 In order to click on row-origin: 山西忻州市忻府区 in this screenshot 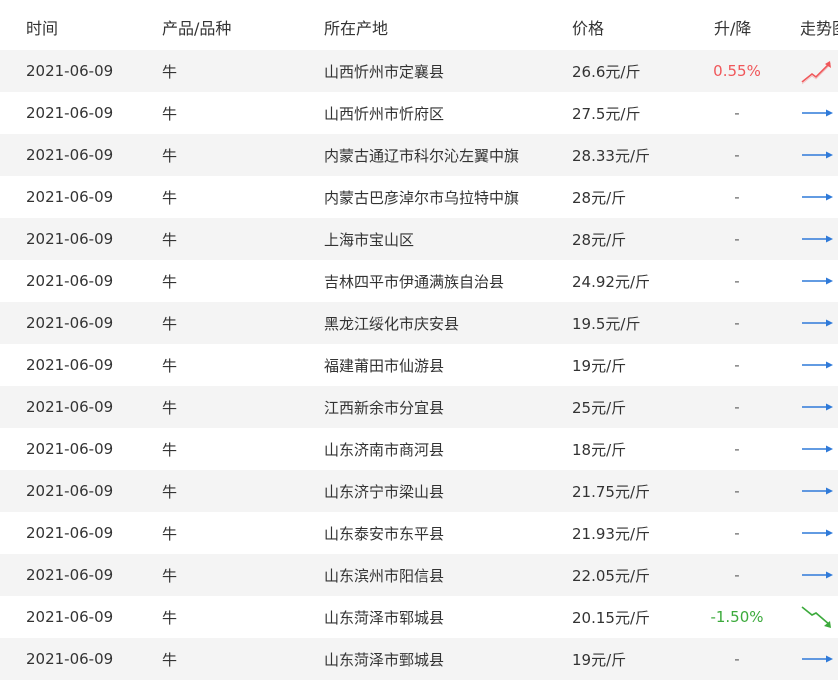, I will do `click(384, 113)`.